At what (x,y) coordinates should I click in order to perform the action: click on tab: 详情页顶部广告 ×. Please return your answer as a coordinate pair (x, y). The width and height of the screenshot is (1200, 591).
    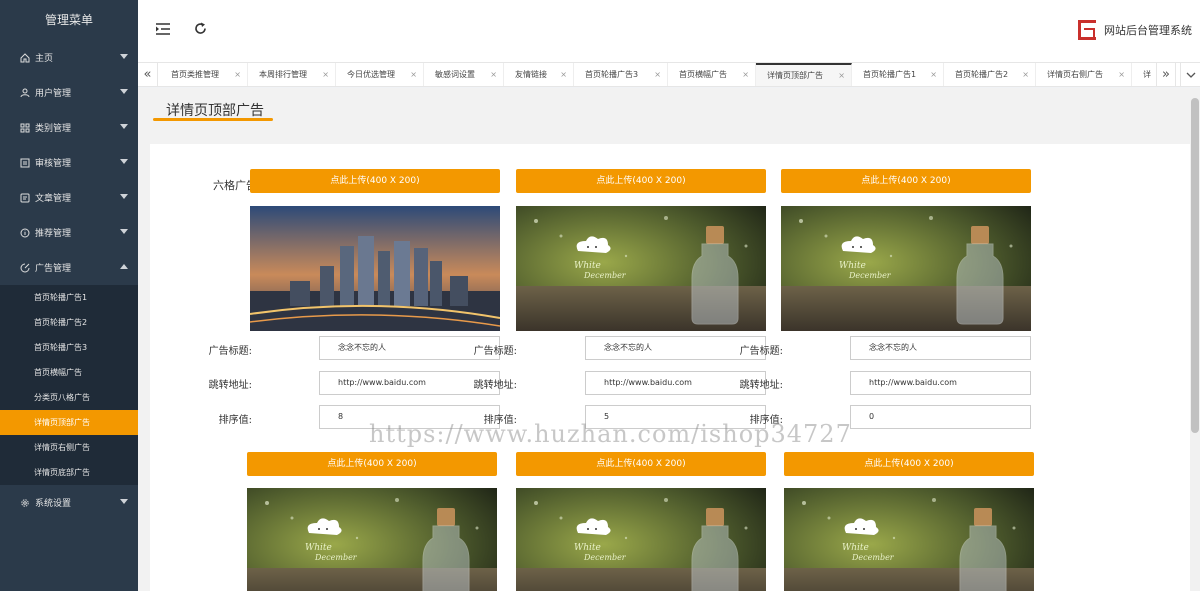
    Looking at the image, I should click on (804, 74).